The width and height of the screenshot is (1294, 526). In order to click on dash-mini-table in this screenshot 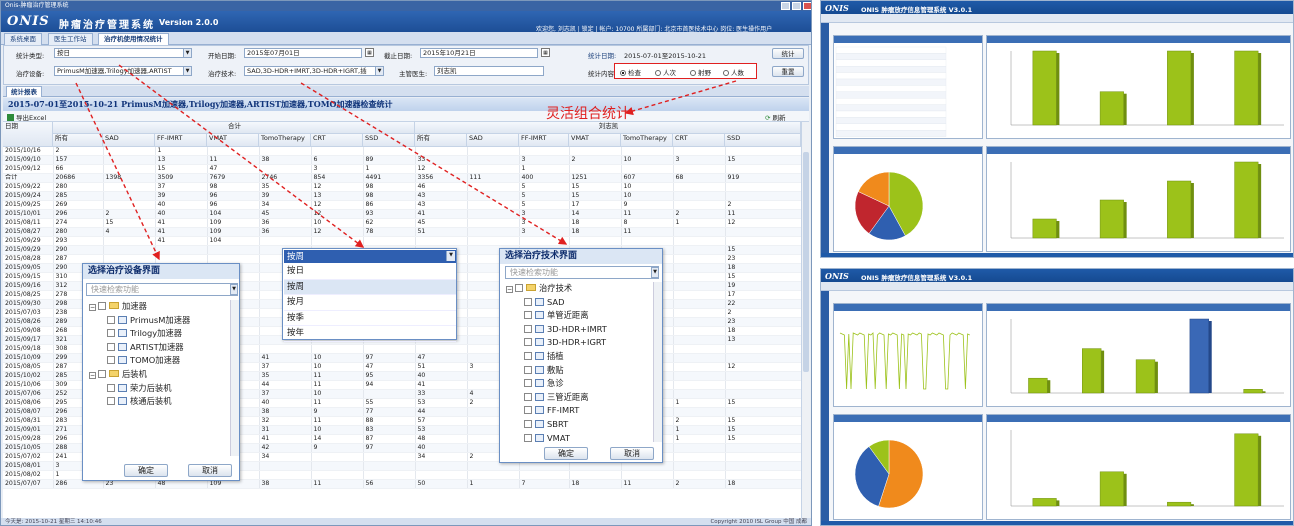, I will do `click(891, 91)`.